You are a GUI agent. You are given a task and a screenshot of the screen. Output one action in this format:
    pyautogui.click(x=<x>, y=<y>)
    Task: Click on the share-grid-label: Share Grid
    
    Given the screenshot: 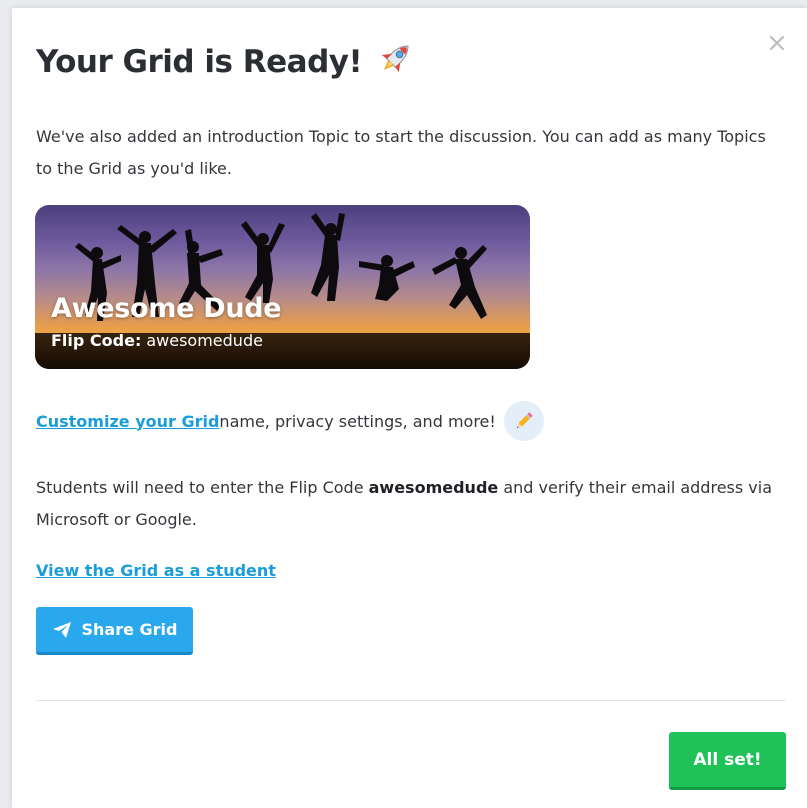 What is the action you would take?
    pyautogui.click(x=129, y=629)
    